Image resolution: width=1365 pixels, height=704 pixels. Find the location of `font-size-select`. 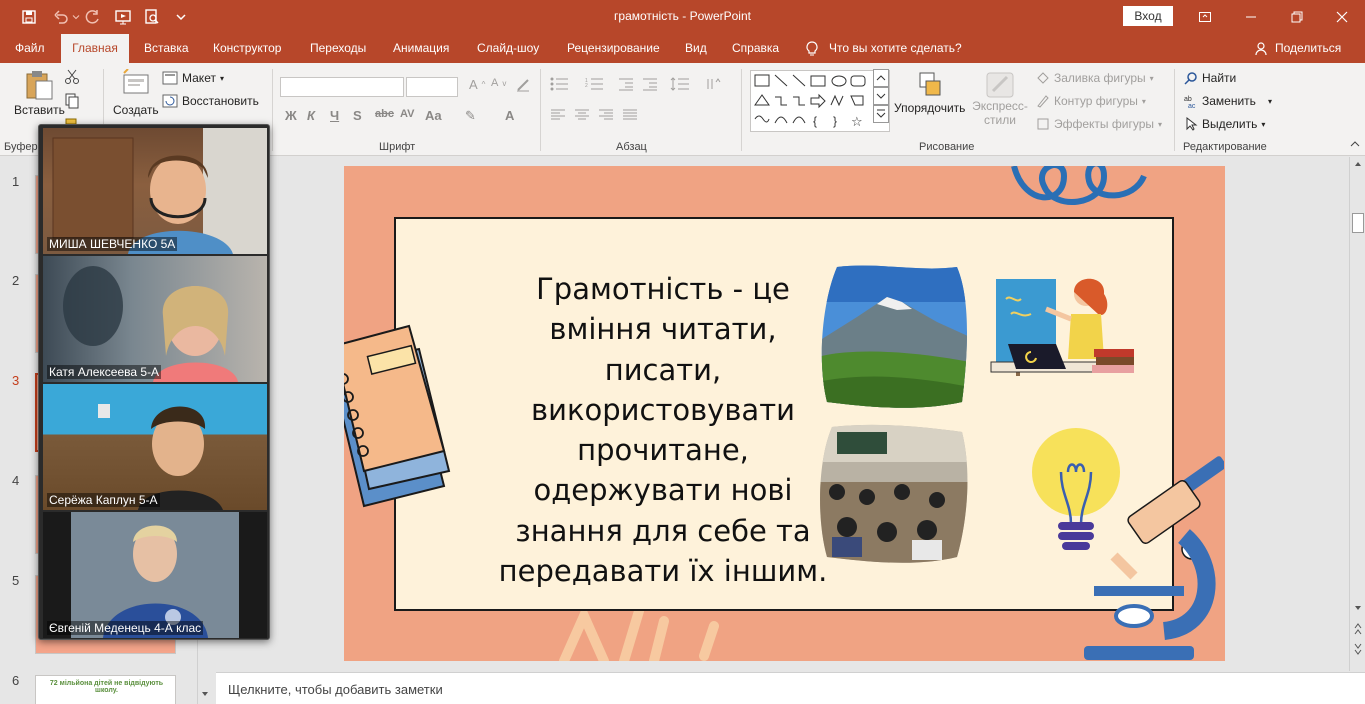

font-size-select is located at coordinates (432, 87).